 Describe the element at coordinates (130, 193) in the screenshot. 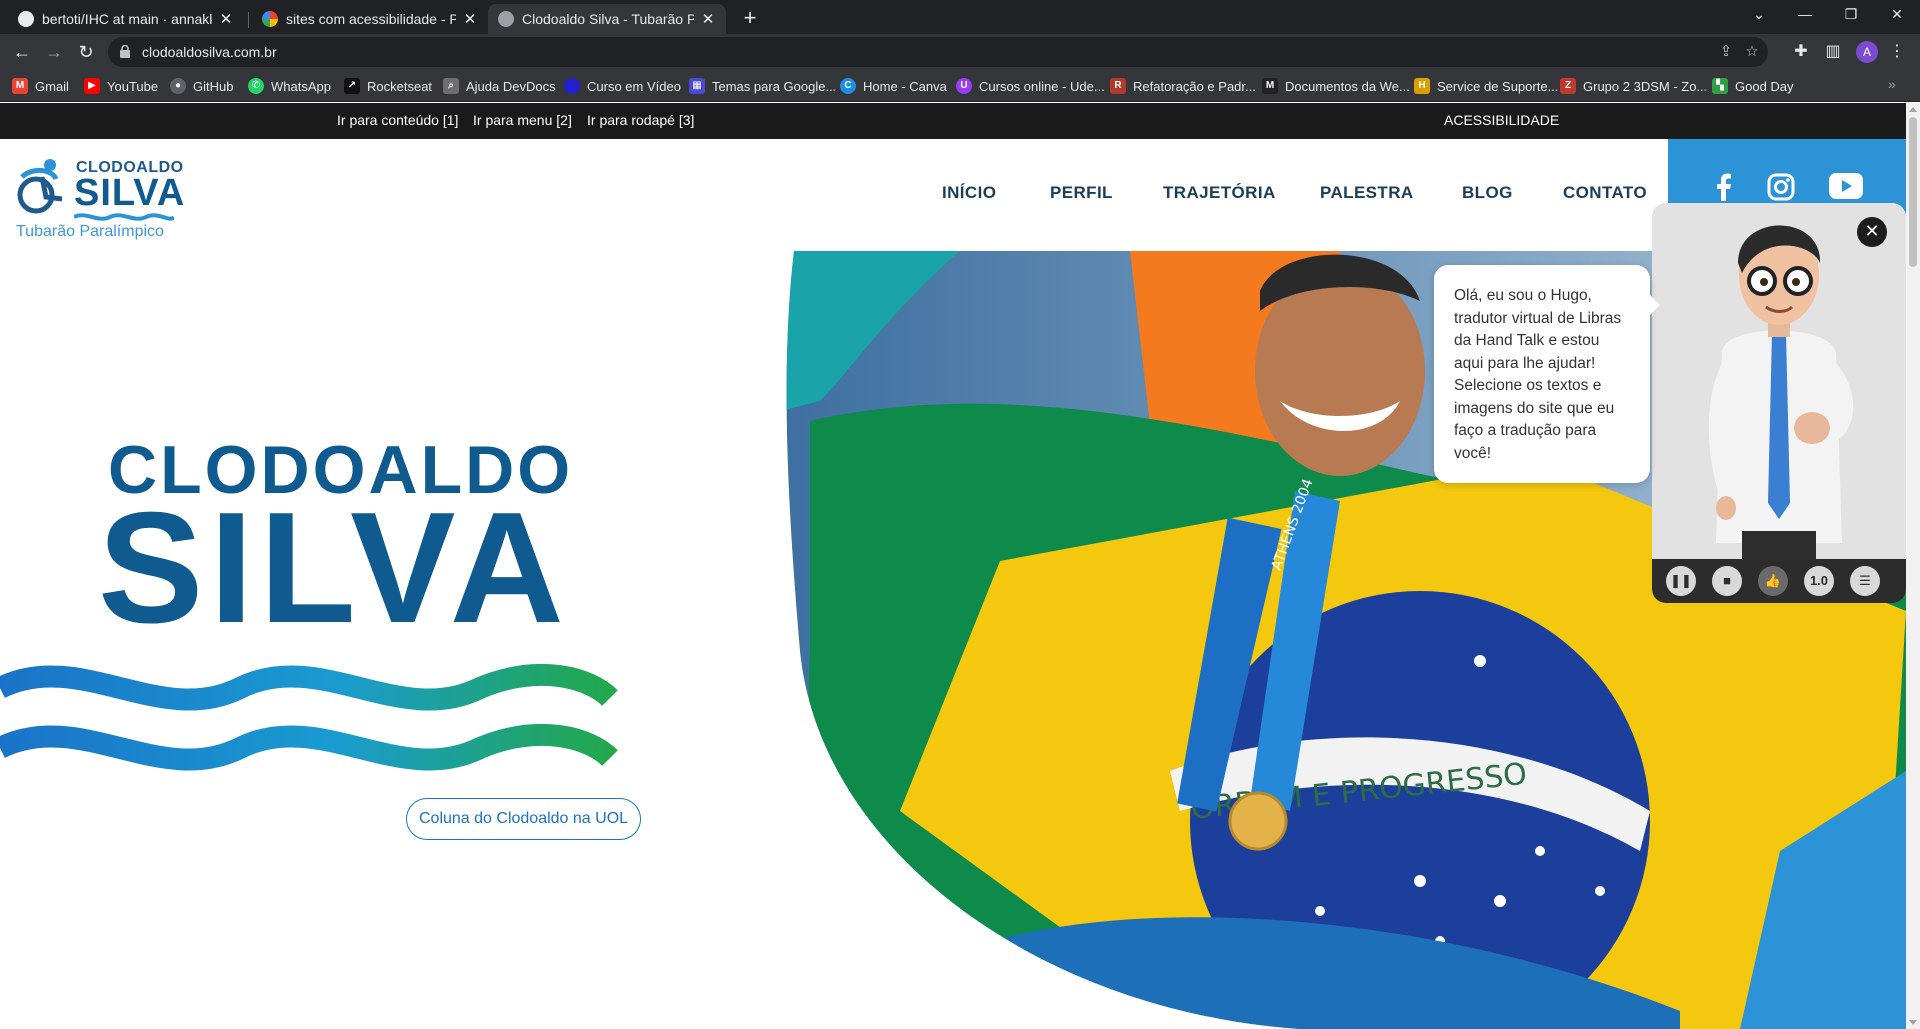

I see `logo-line-2: SILVA` at that location.